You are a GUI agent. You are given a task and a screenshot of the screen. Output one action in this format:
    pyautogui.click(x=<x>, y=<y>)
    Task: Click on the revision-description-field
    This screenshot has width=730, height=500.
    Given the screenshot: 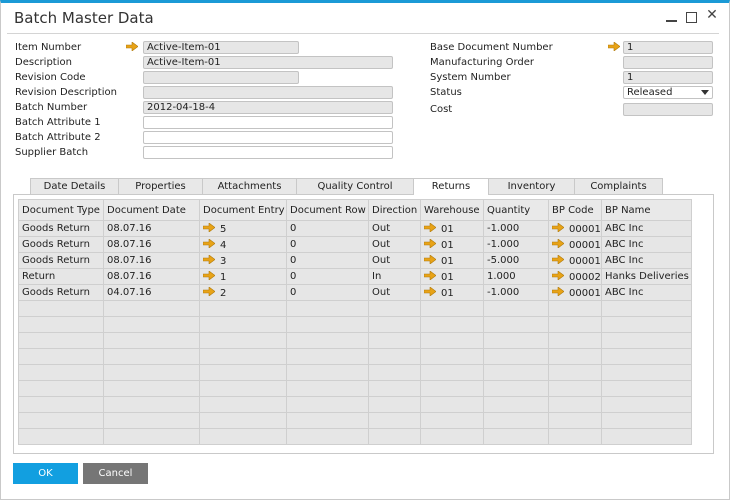 What is the action you would take?
    pyautogui.click(x=268, y=92)
    